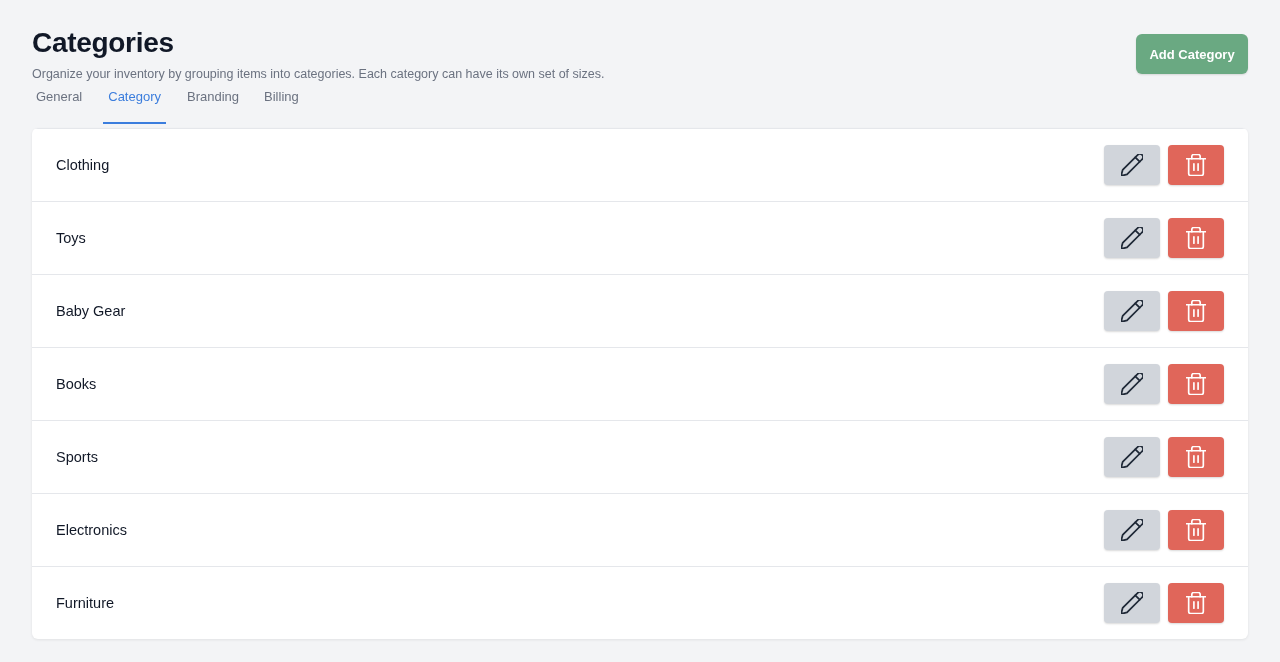 The image size is (1280, 662). I want to click on tab: Category, so click(134, 104).